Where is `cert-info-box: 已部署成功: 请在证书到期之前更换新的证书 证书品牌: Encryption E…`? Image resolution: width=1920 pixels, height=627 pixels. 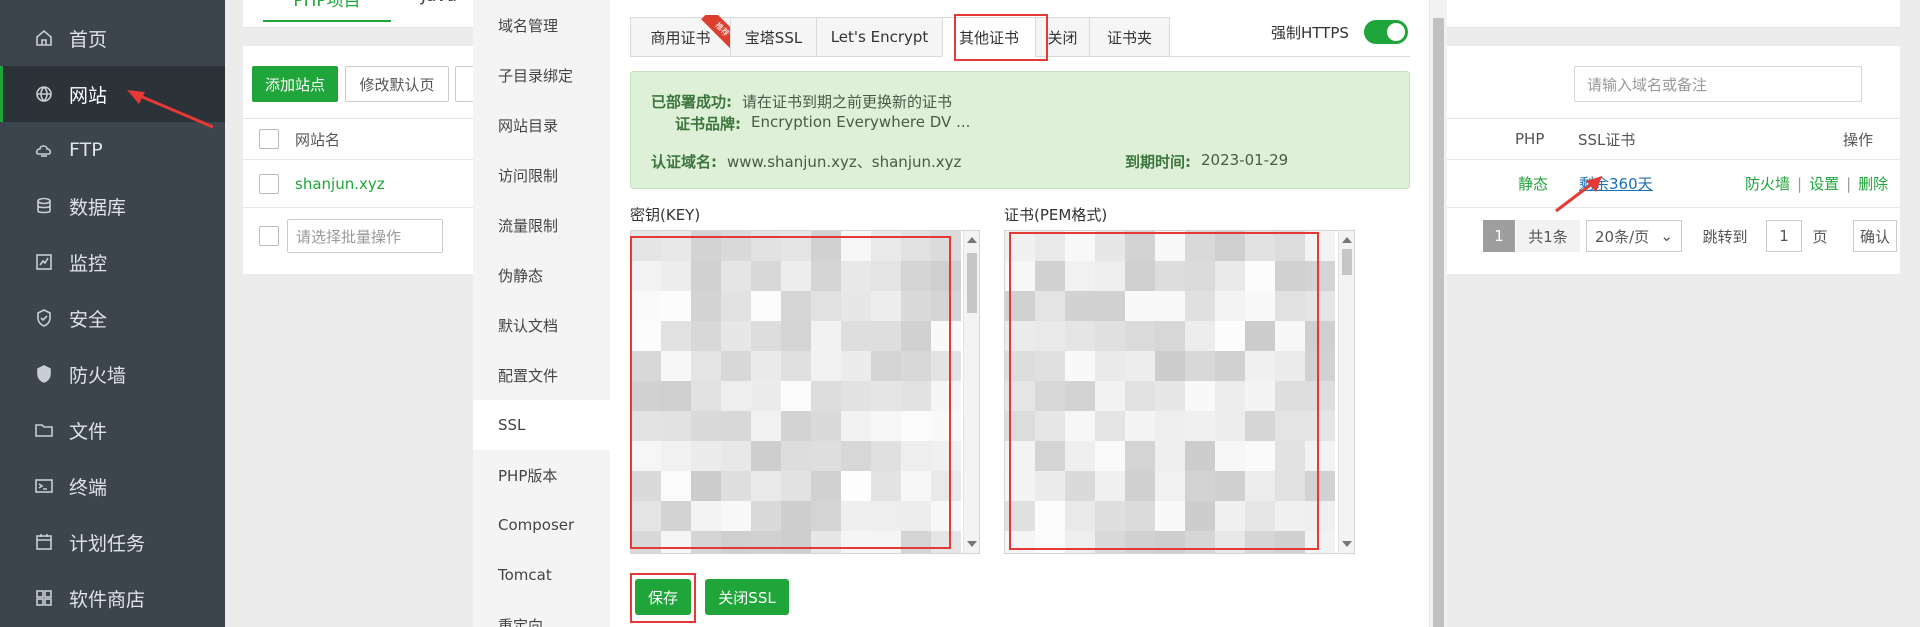 cert-info-box: 已部署成功: 请在证书到期之前更换新的证书 证书品牌: Encryption E… is located at coordinates (1020, 130).